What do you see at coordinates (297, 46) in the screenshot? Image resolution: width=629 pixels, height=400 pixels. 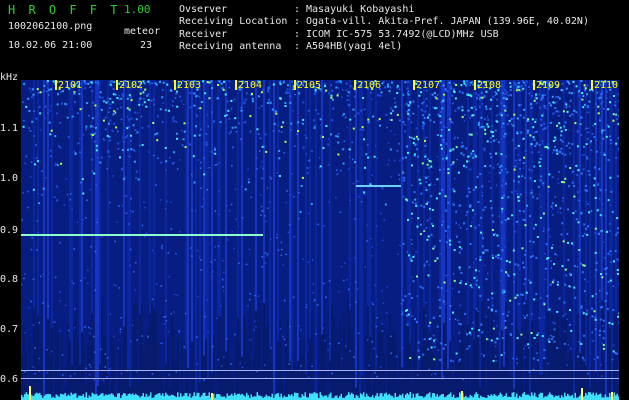 I see `antenna-sep: :` at bounding box center [297, 46].